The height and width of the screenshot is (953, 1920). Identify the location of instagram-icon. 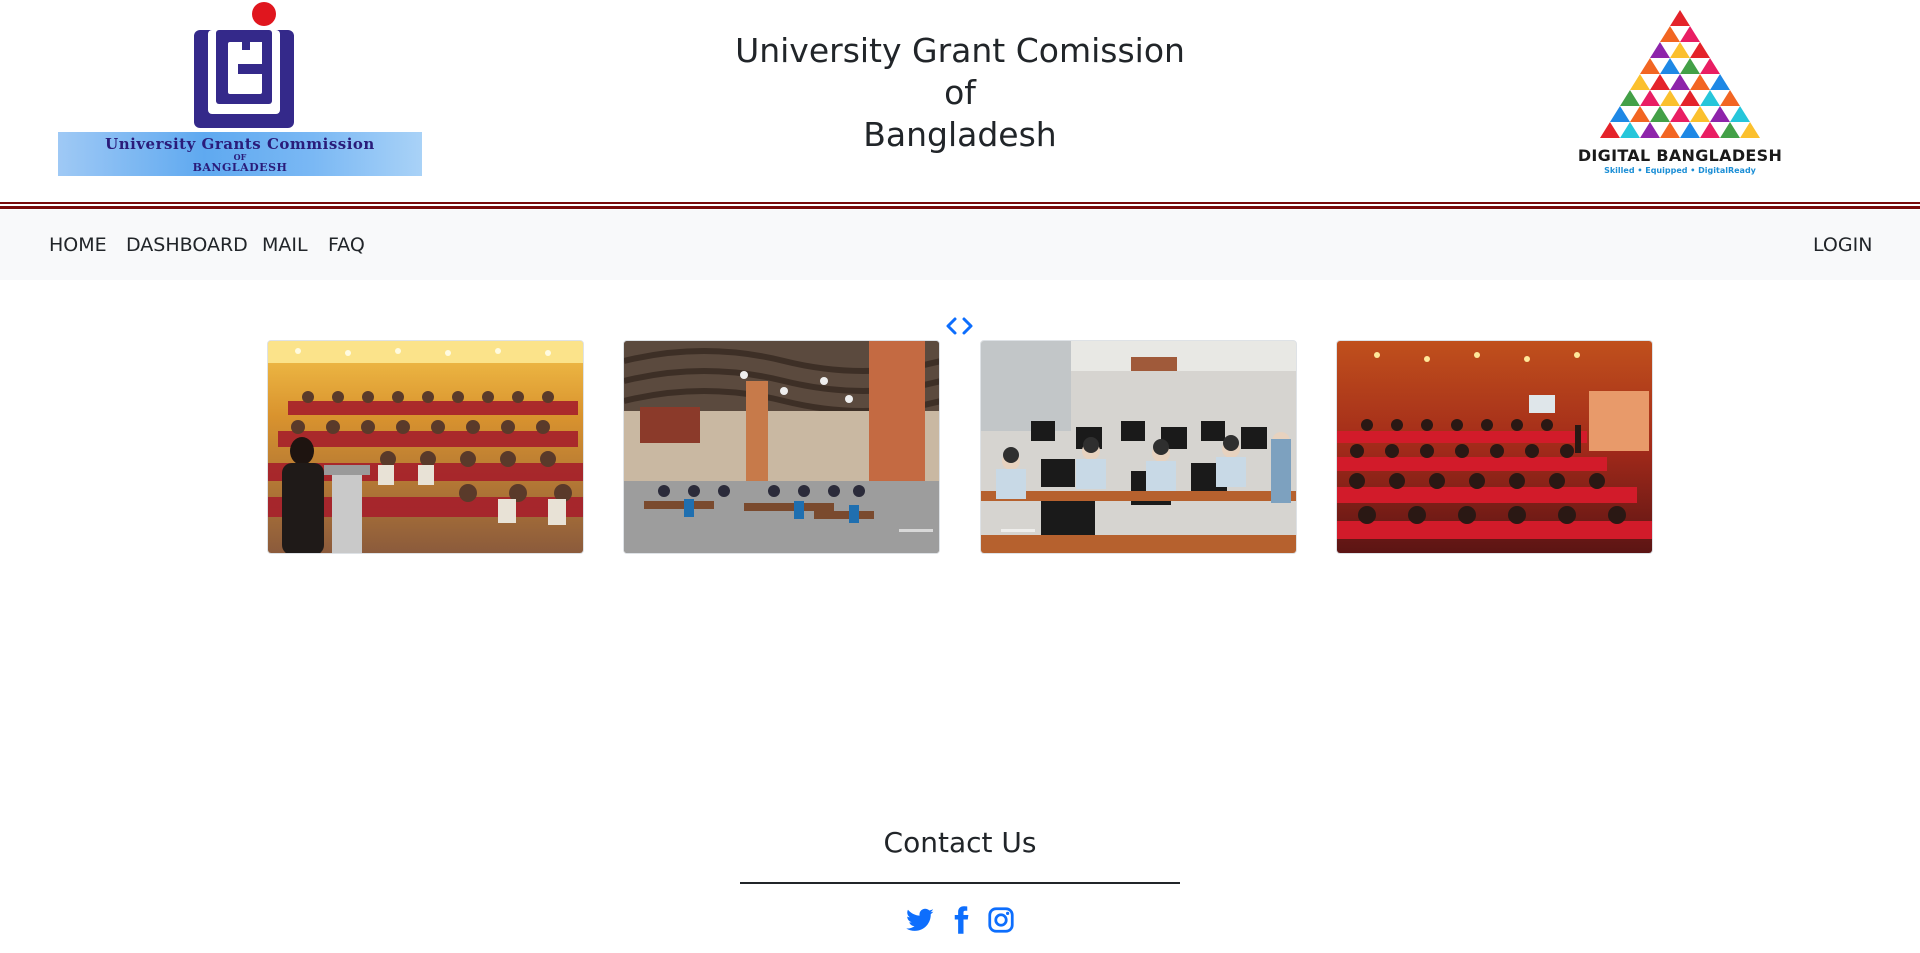
(1001, 920).